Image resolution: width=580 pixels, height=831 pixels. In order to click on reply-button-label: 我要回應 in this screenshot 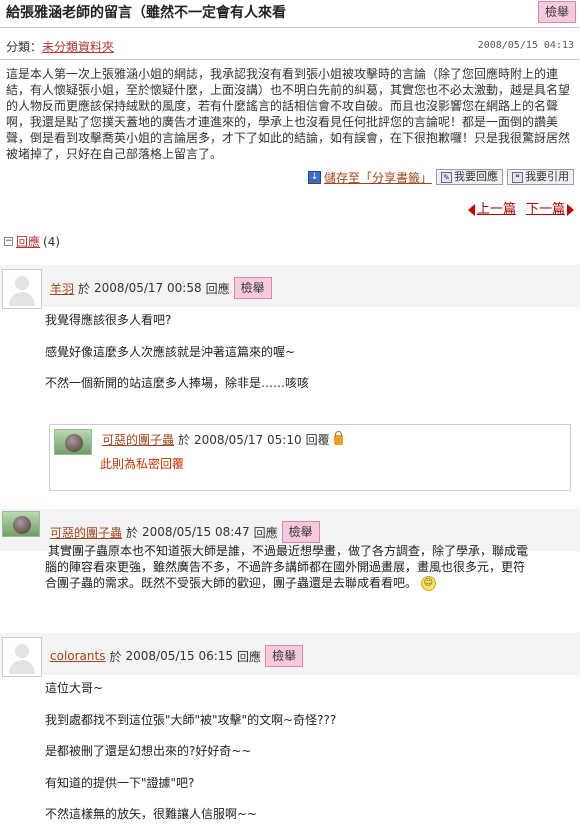, I will do `click(476, 176)`.